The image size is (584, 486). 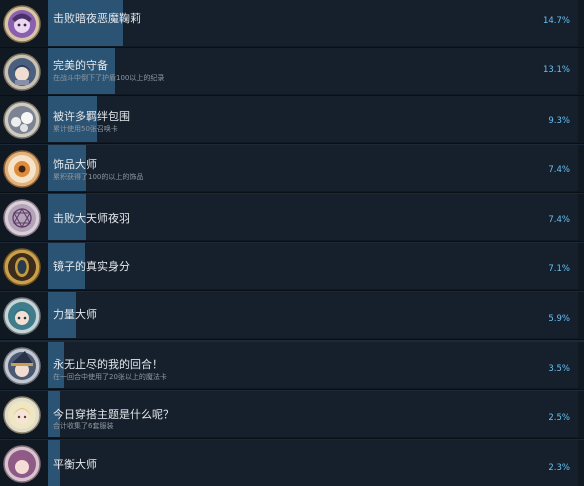 I want to click on achievement-row: 力量大师 5.9%, so click(x=292, y=316).